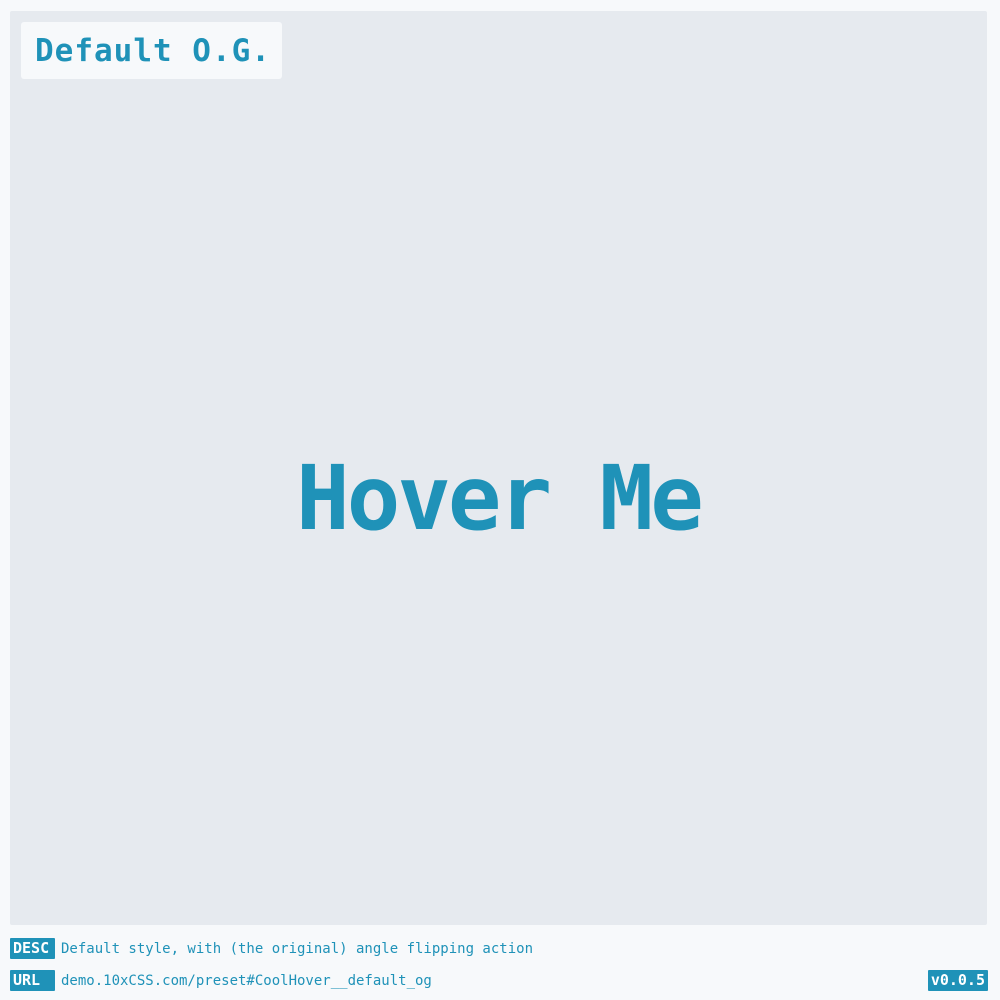 This screenshot has width=1000, height=1000. I want to click on title-card: Default O.G., so click(151, 50).